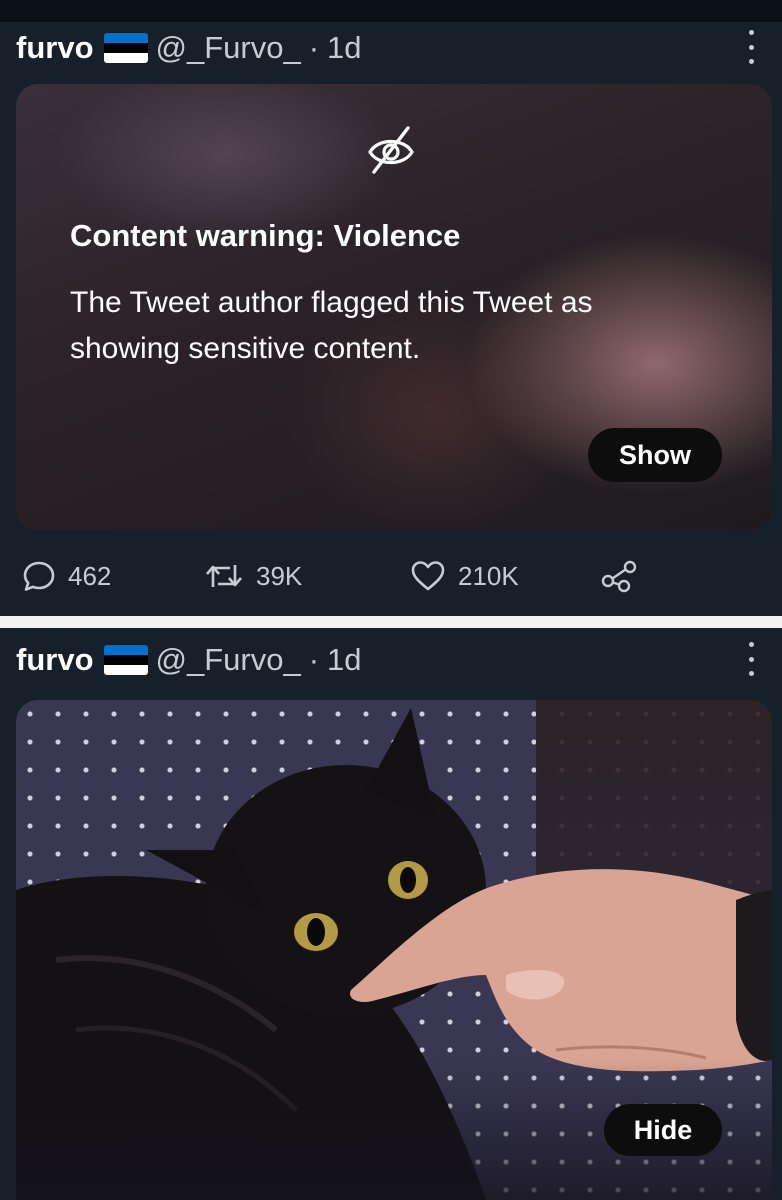 This screenshot has width=782, height=1200. Describe the element at coordinates (253, 576) in the screenshot. I see `retweet-button: 39K` at that location.